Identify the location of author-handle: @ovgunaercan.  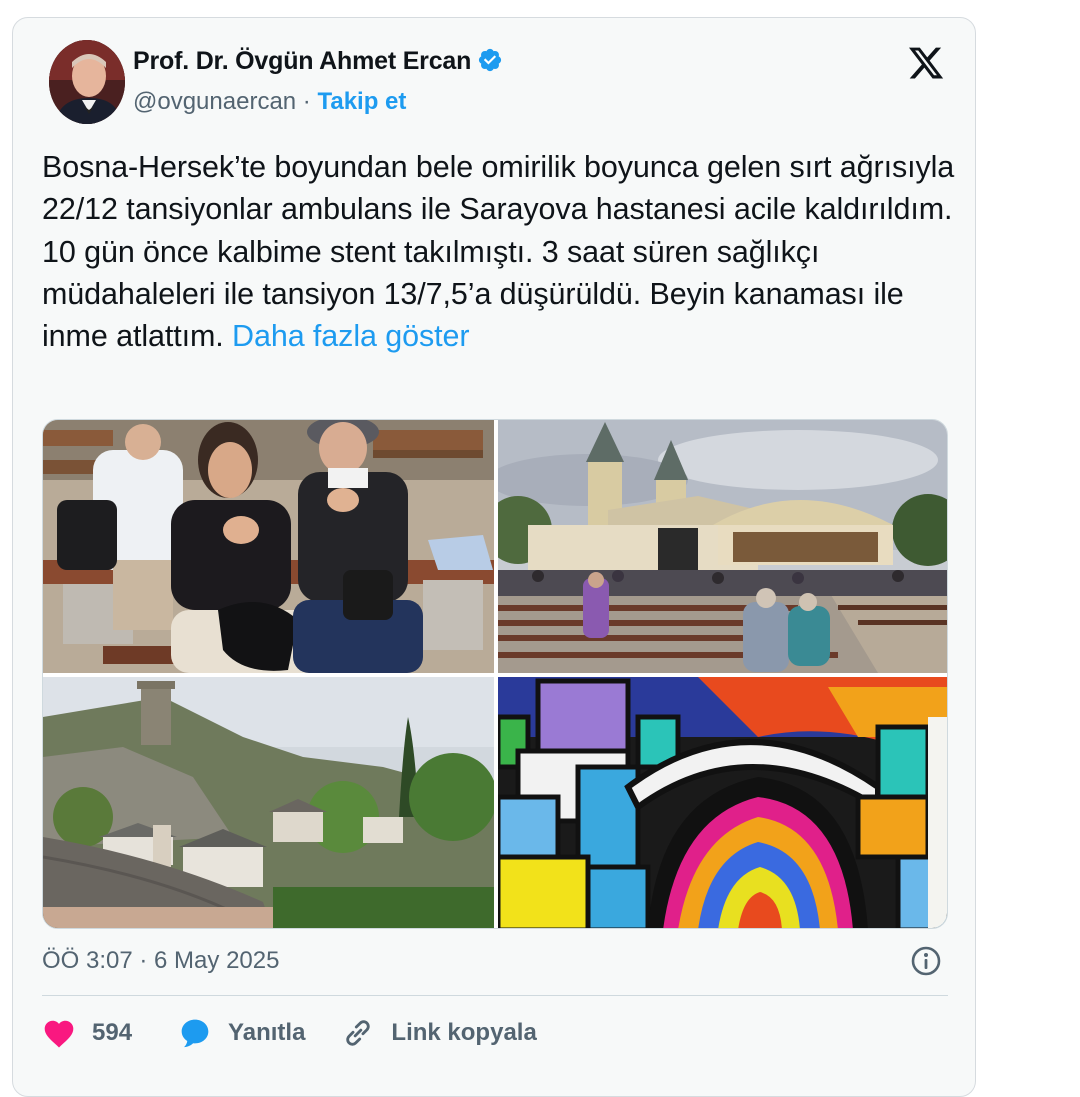
(214, 101).